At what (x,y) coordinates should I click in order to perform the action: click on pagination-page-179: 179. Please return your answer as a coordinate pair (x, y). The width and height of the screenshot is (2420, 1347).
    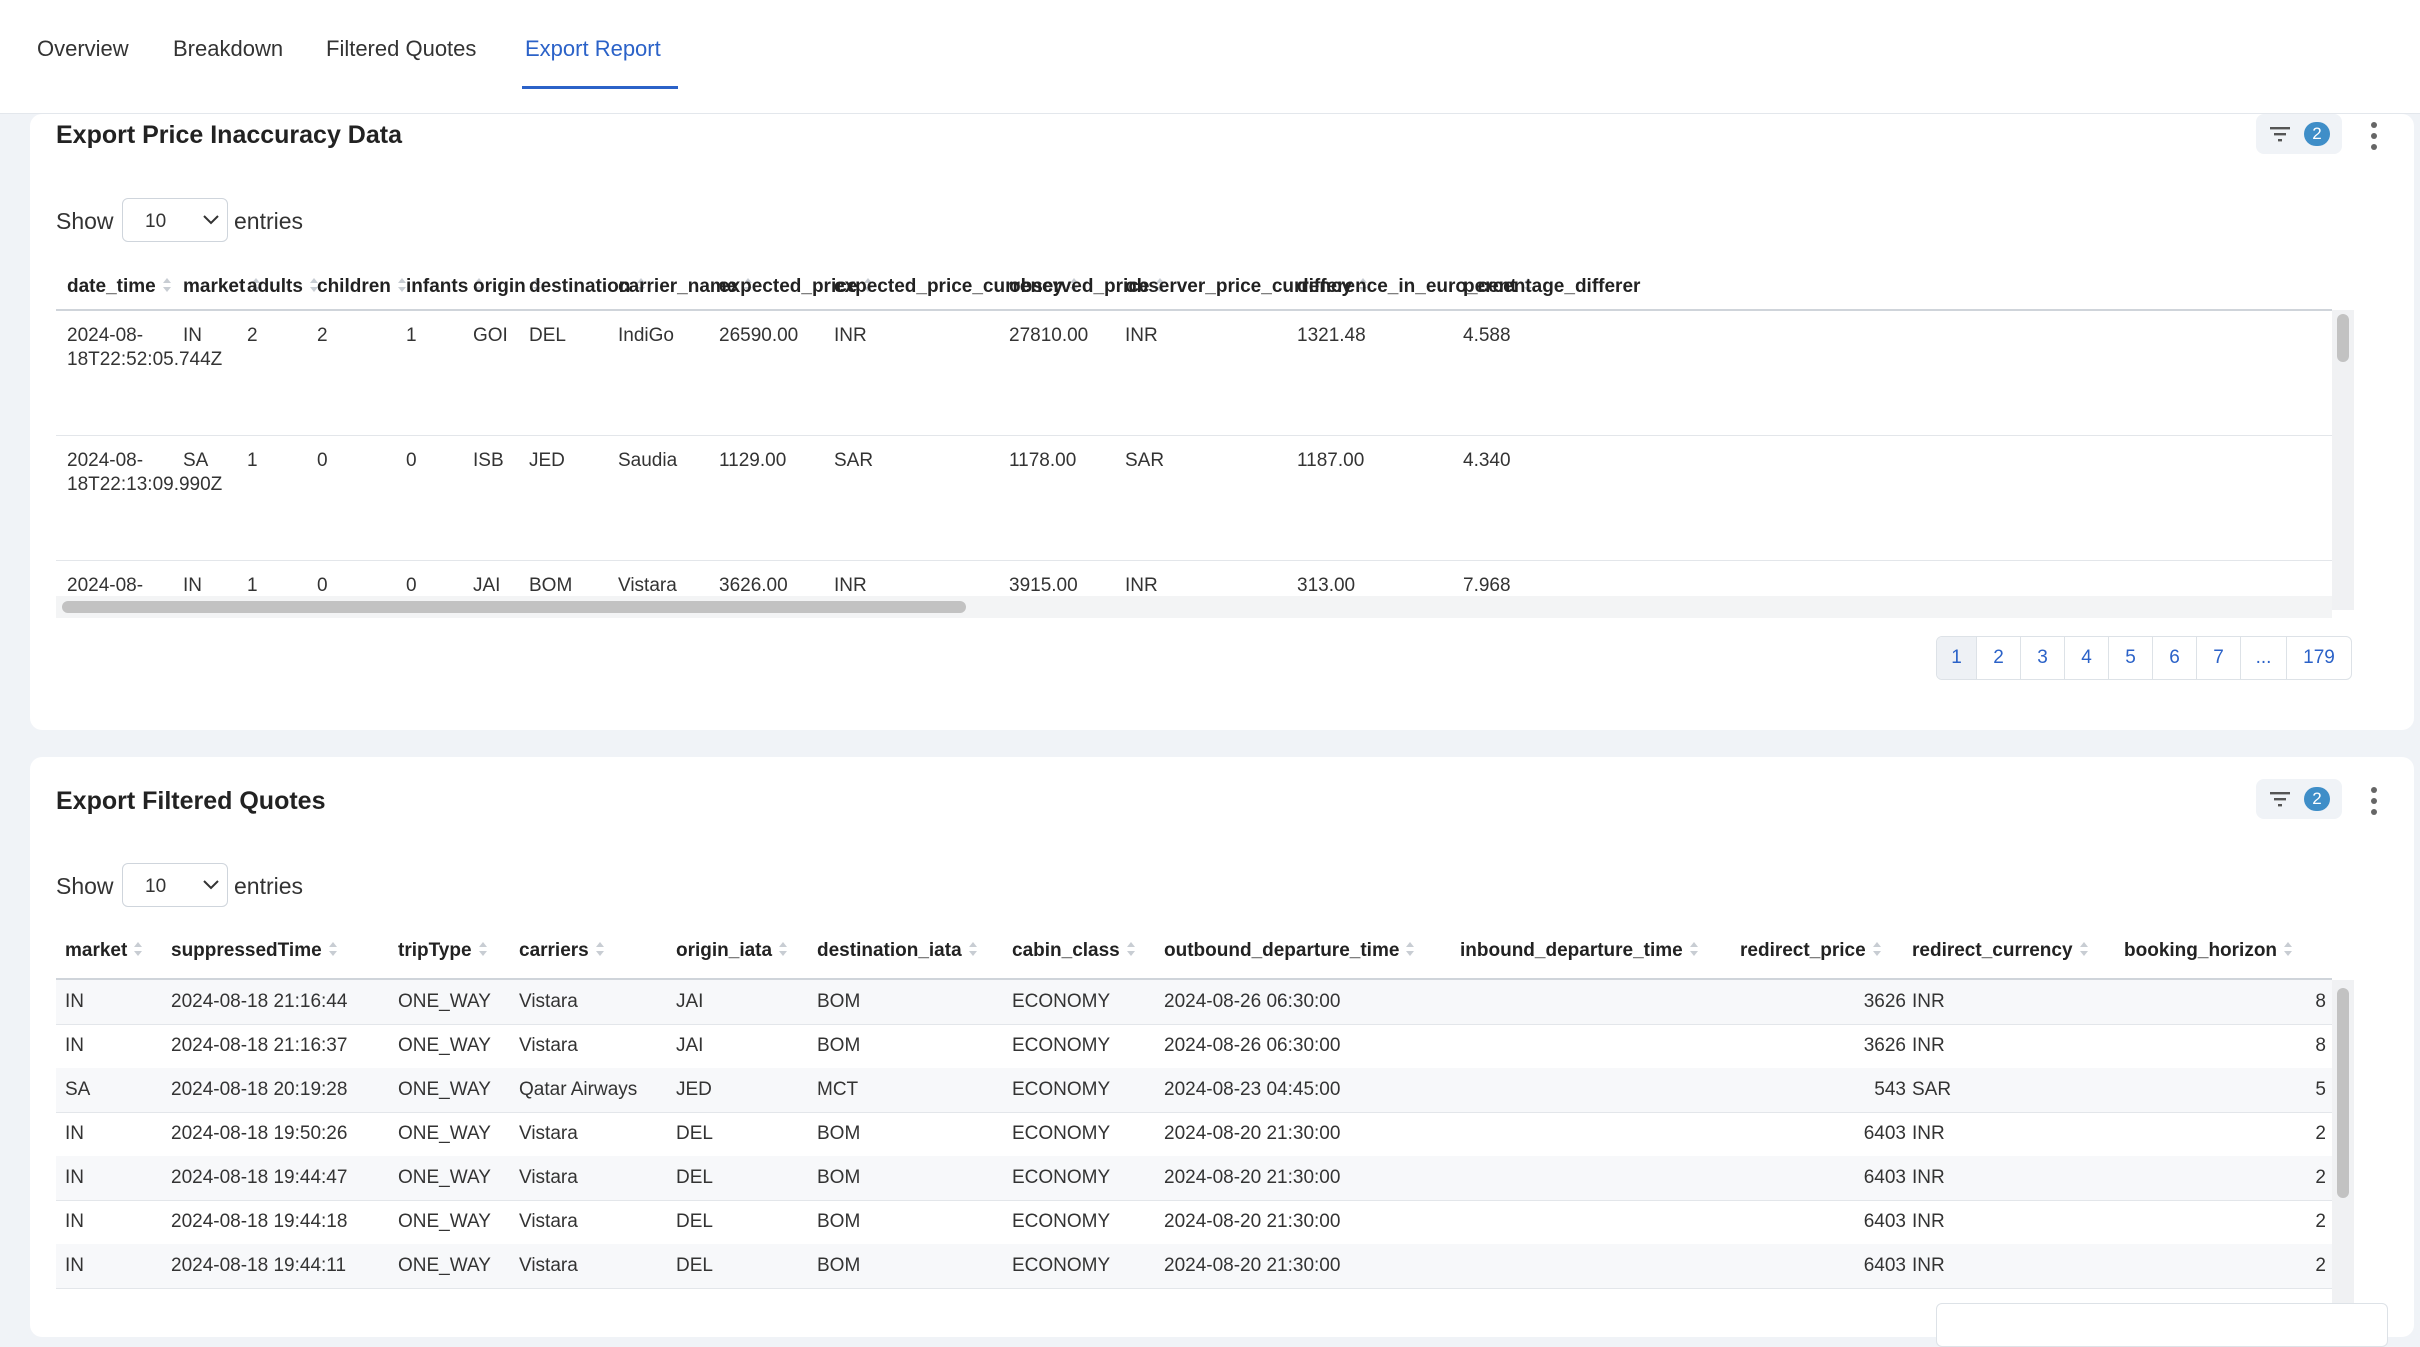
    Looking at the image, I should click on (2319, 658).